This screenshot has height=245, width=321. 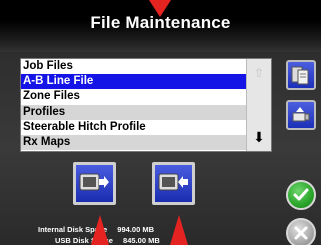 I want to click on import-from-usb-icon, so click(x=173, y=182).